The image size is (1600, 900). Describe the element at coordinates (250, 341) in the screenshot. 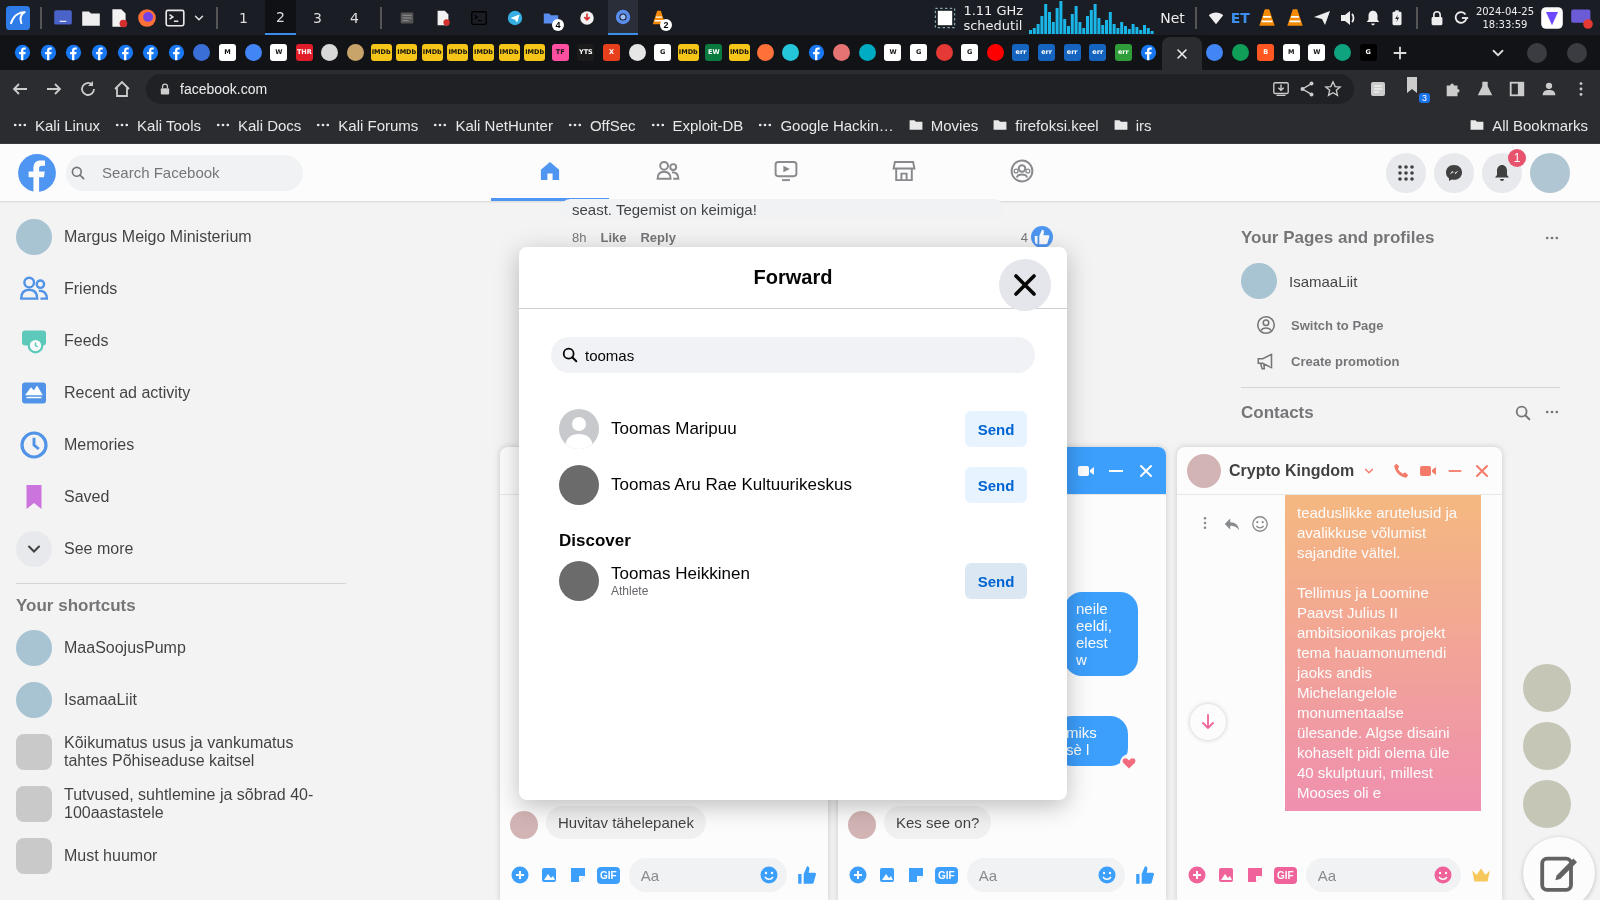

I see `sidebar-item: Feeds` at that location.